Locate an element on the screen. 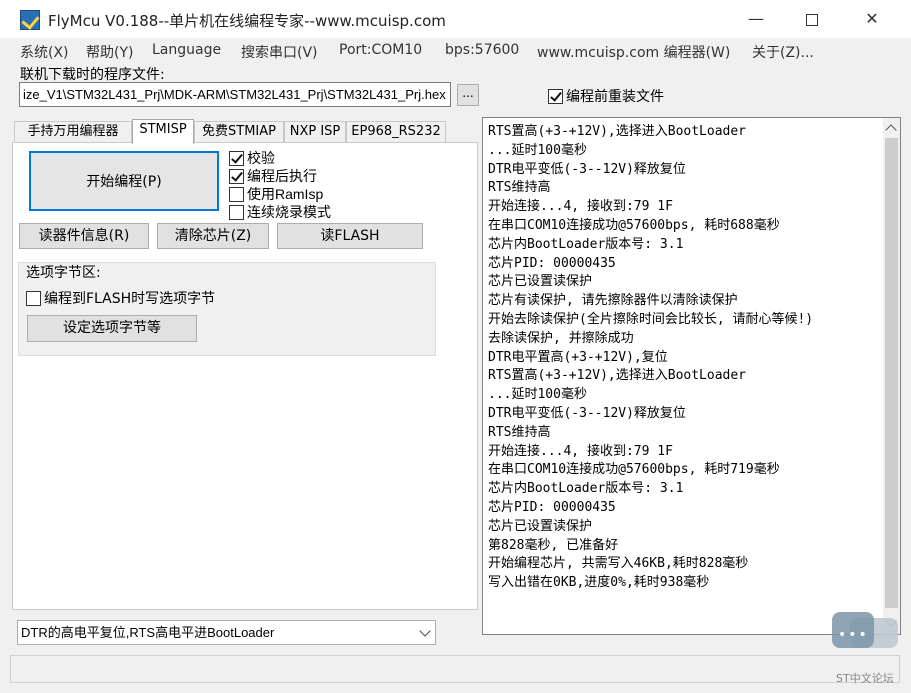 This screenshot has height=693, width=911. maximize-button is located at coordinates (812, 19).